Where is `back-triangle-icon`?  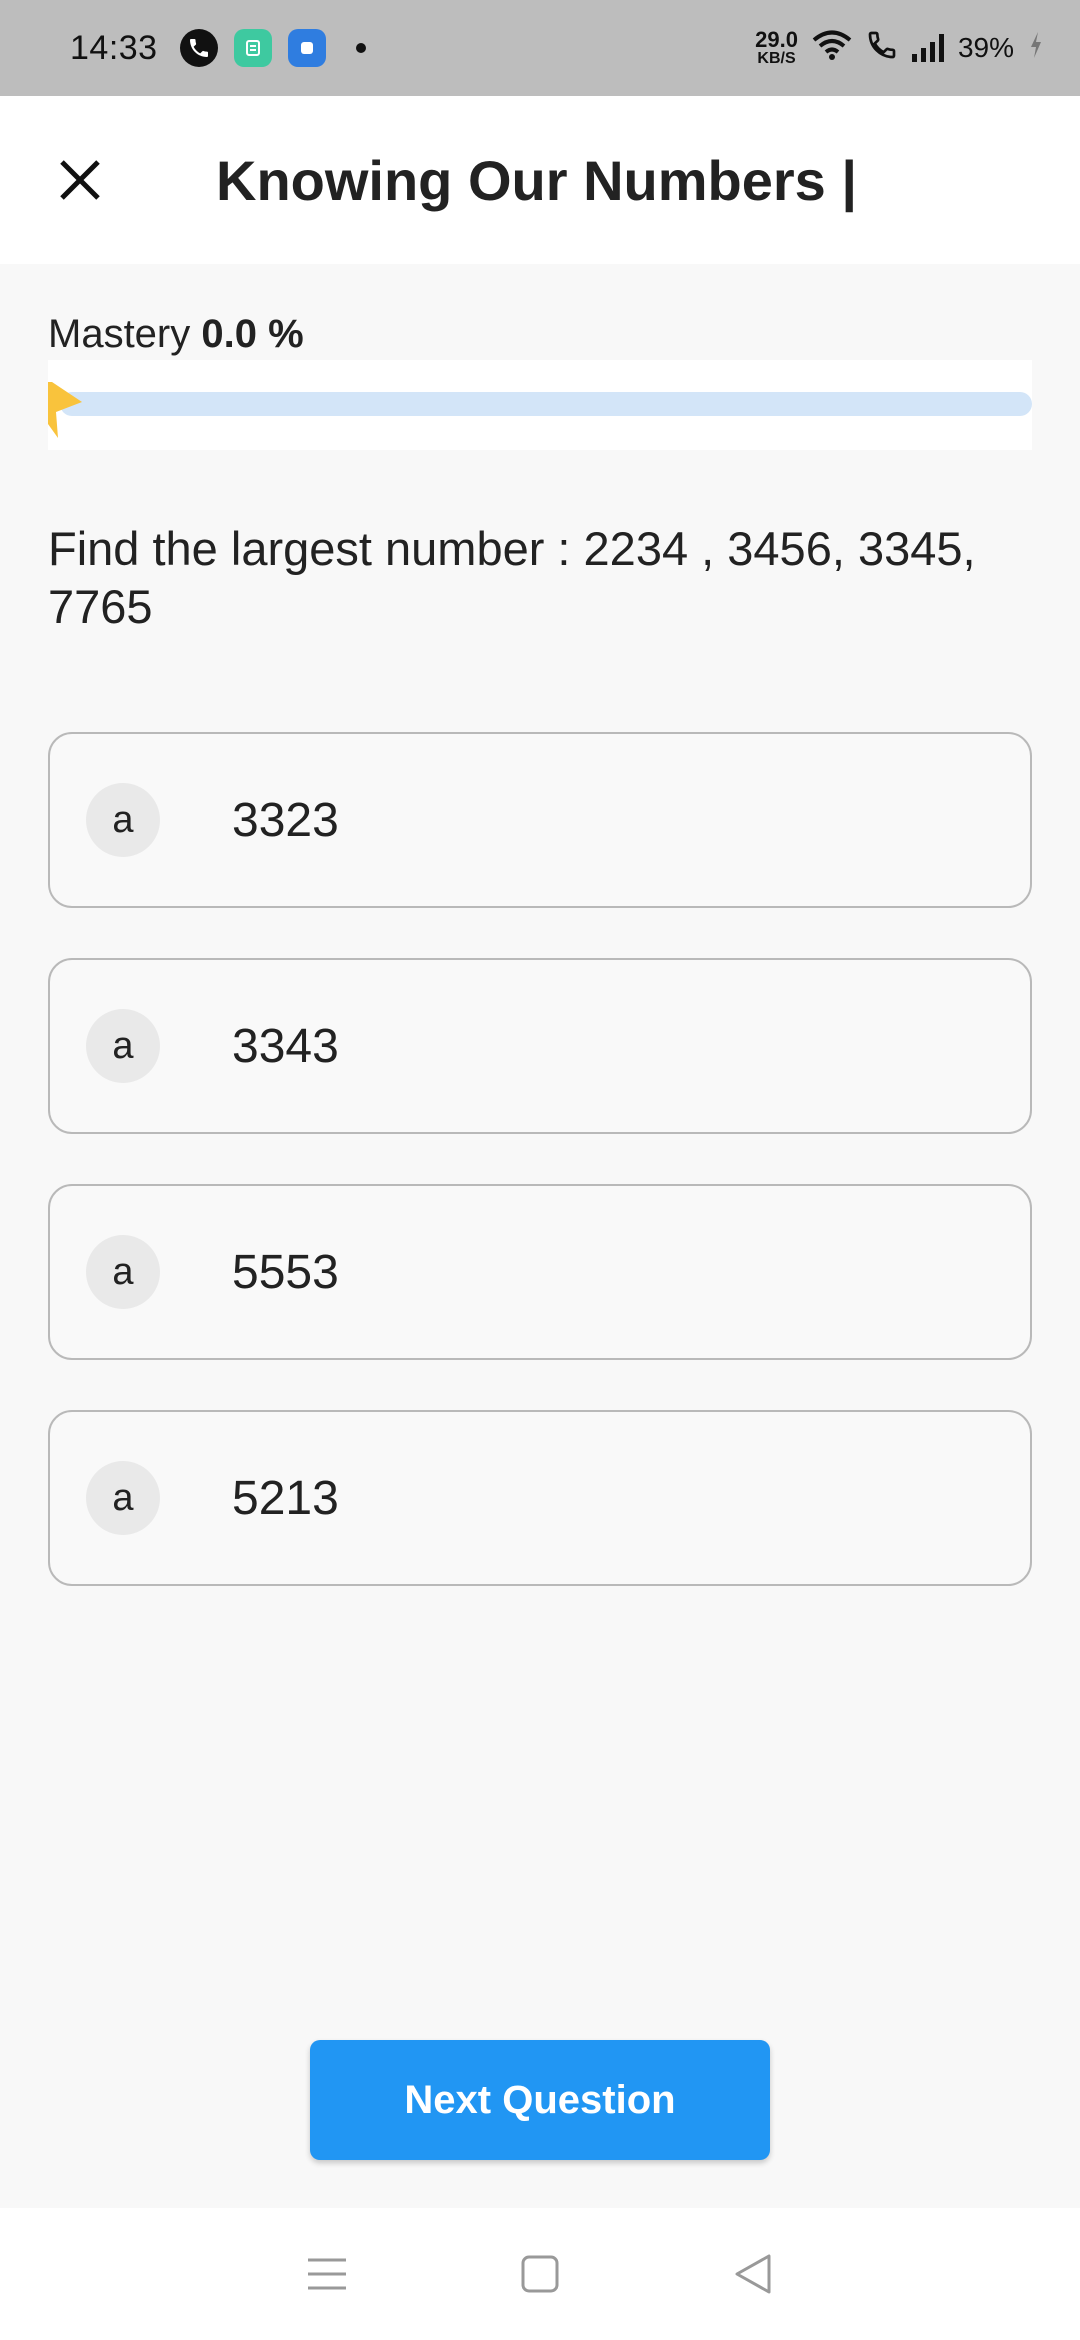
back-triangle-icon is located at coordinates (753, 2274).